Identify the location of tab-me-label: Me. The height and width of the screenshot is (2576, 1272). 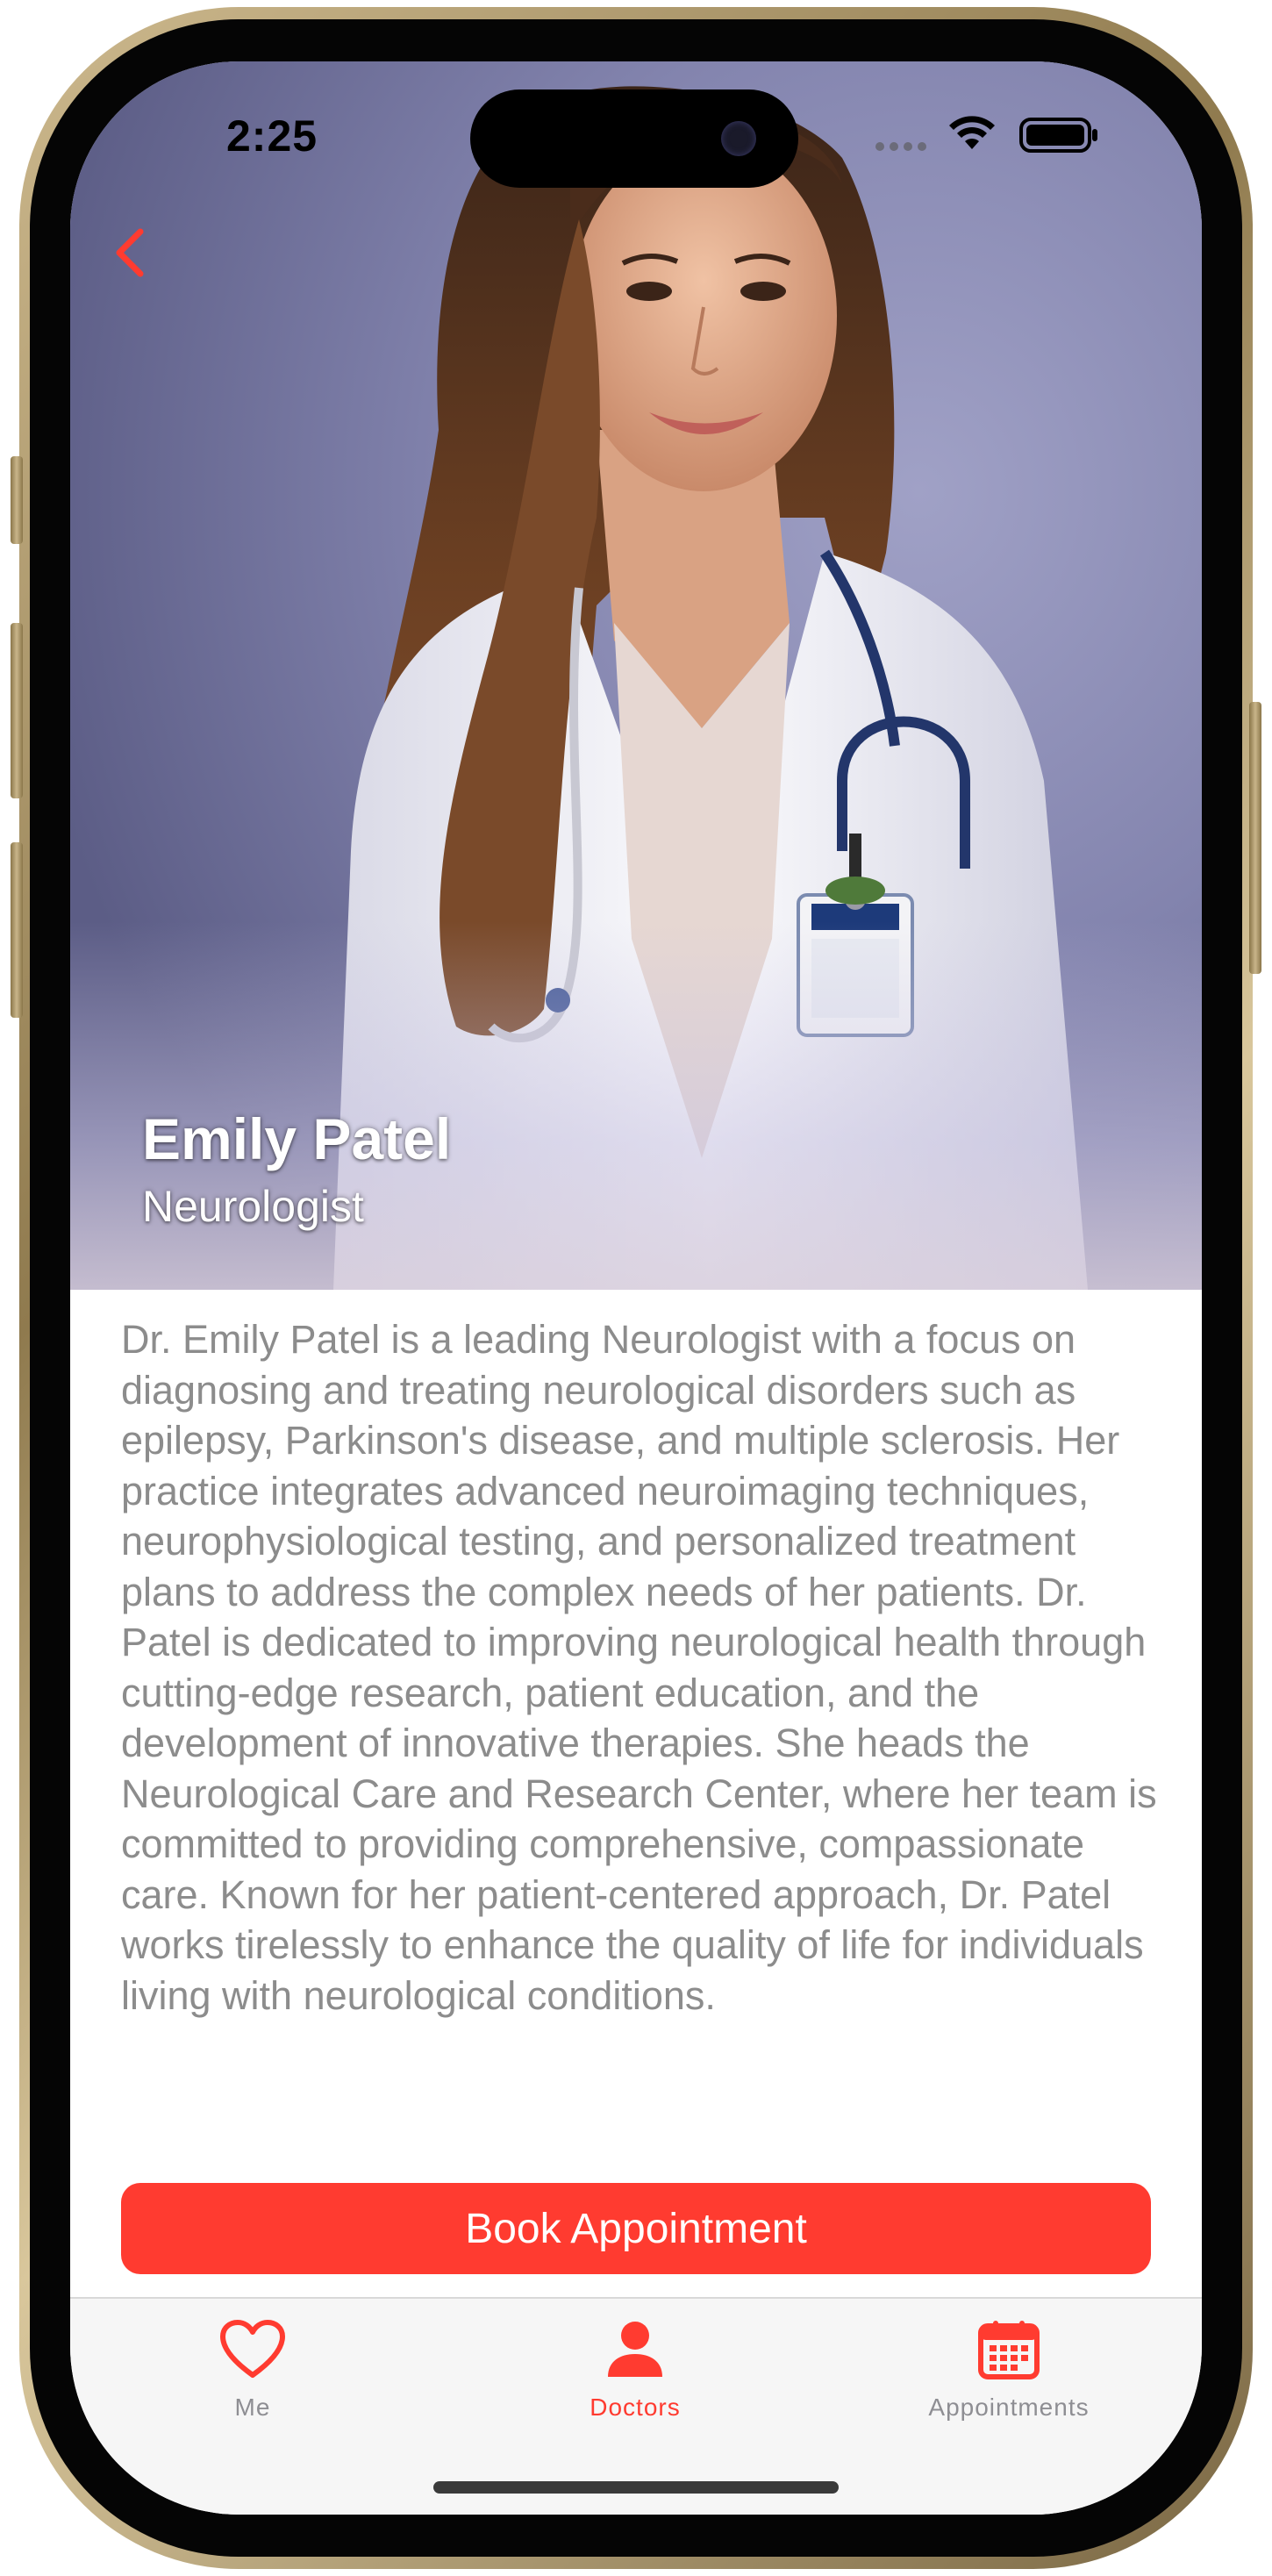
(252, 2407).